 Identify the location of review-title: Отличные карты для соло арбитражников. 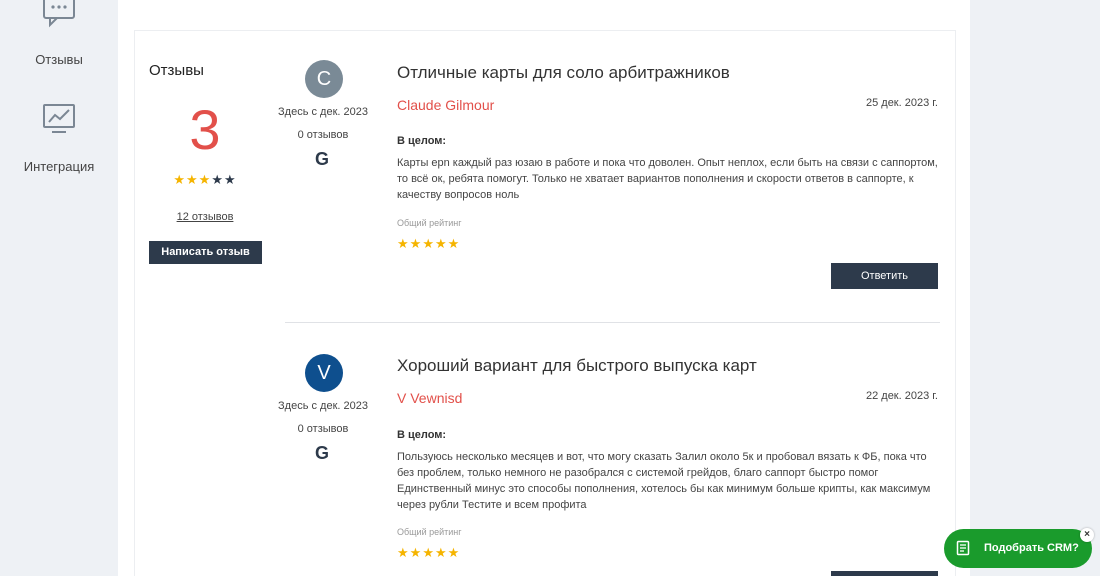
(563, 72).